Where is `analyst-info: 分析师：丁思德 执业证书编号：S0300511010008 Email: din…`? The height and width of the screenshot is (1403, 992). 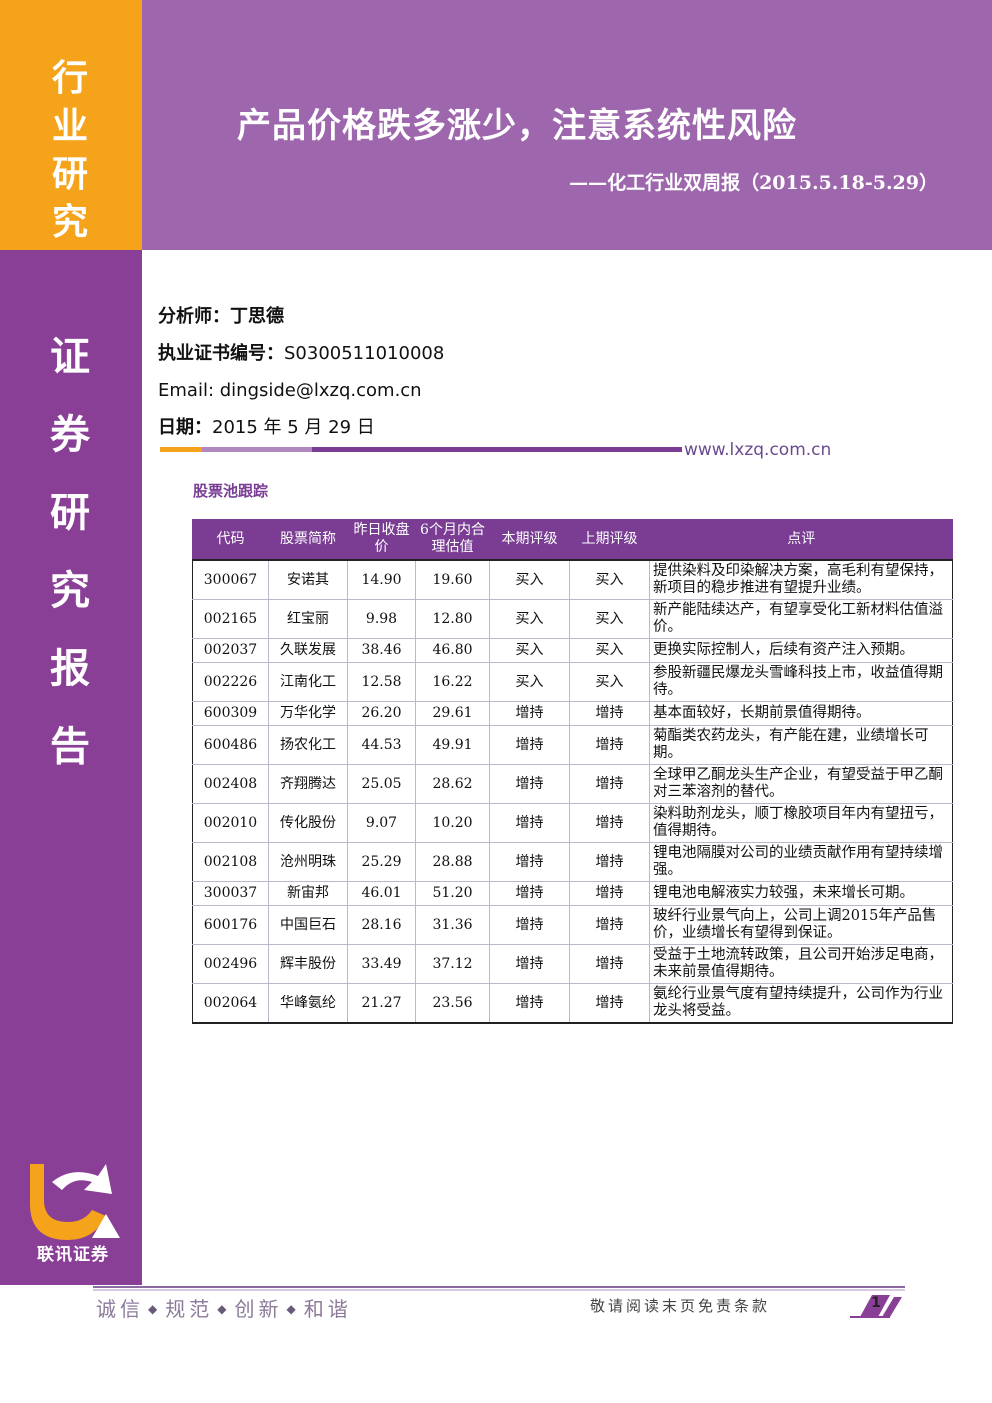
analyst-info: 分析师：丁思德 执业证书编号：S0300511010008 Email: din… is located at coordinates (301, 372).